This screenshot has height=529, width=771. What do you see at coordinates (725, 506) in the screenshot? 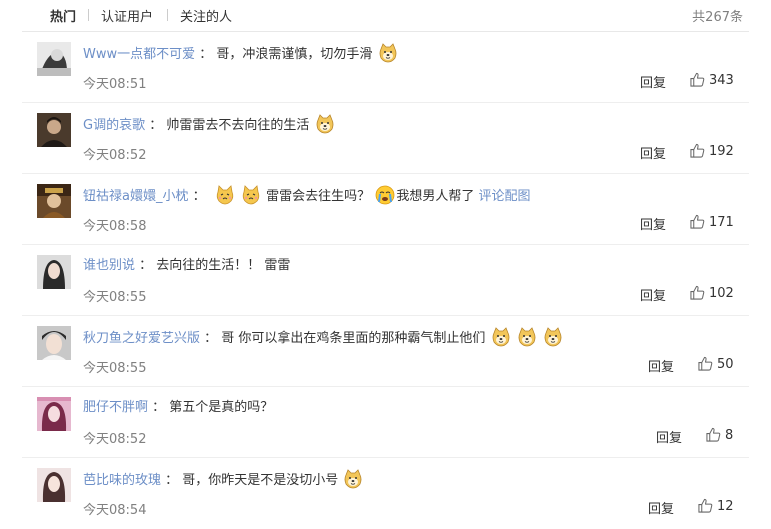
I see `like-count: 12` at bounding box center [725, 506].